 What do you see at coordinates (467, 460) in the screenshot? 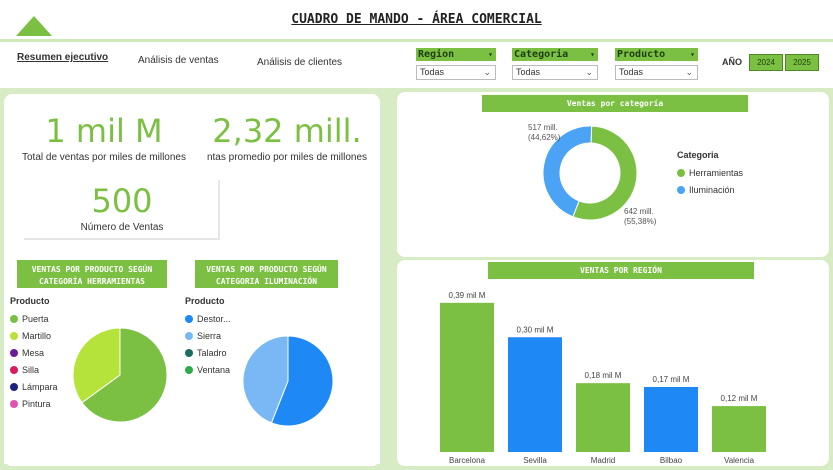
I see `x-tick-label: Barcelona` at bounding box center [467, 460].